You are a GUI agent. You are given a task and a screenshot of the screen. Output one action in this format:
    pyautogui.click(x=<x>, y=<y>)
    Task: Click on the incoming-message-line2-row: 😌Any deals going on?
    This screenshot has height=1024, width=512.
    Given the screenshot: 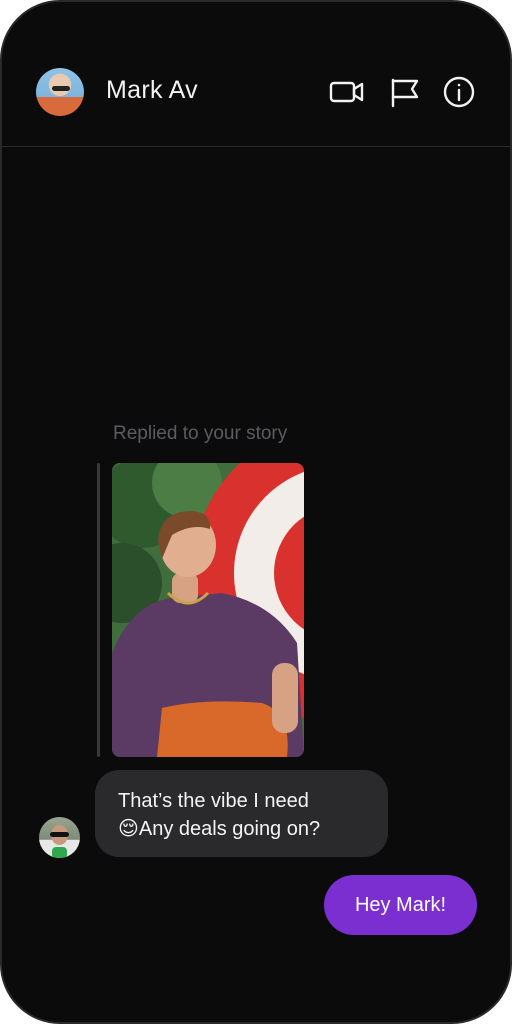 What is the action you would take?
    pyautogui.click(x=243, y=829)
    